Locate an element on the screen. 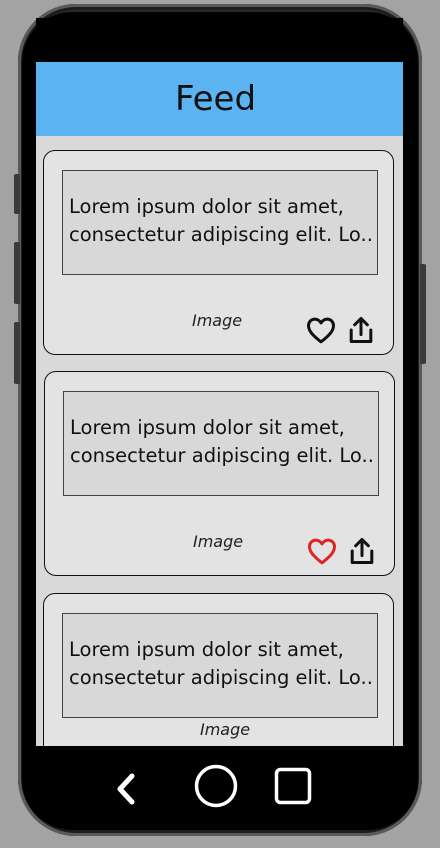 This screenshot has width=440, height=848. home-circle-icon is located at coordinates (216, 786).